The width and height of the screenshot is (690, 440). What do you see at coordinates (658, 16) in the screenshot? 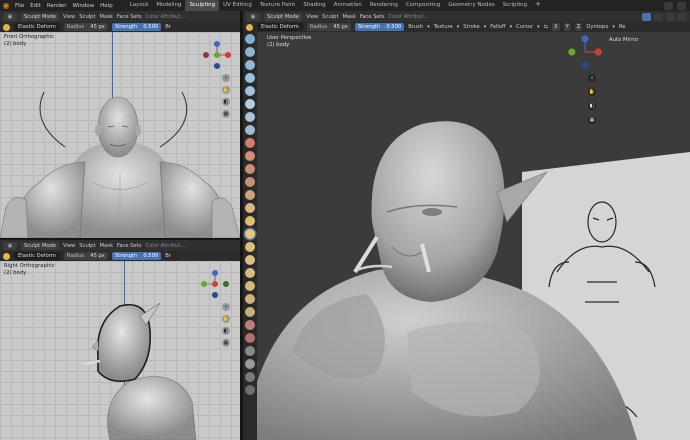
I see `shading-icon` at bounding box center [658, 16].